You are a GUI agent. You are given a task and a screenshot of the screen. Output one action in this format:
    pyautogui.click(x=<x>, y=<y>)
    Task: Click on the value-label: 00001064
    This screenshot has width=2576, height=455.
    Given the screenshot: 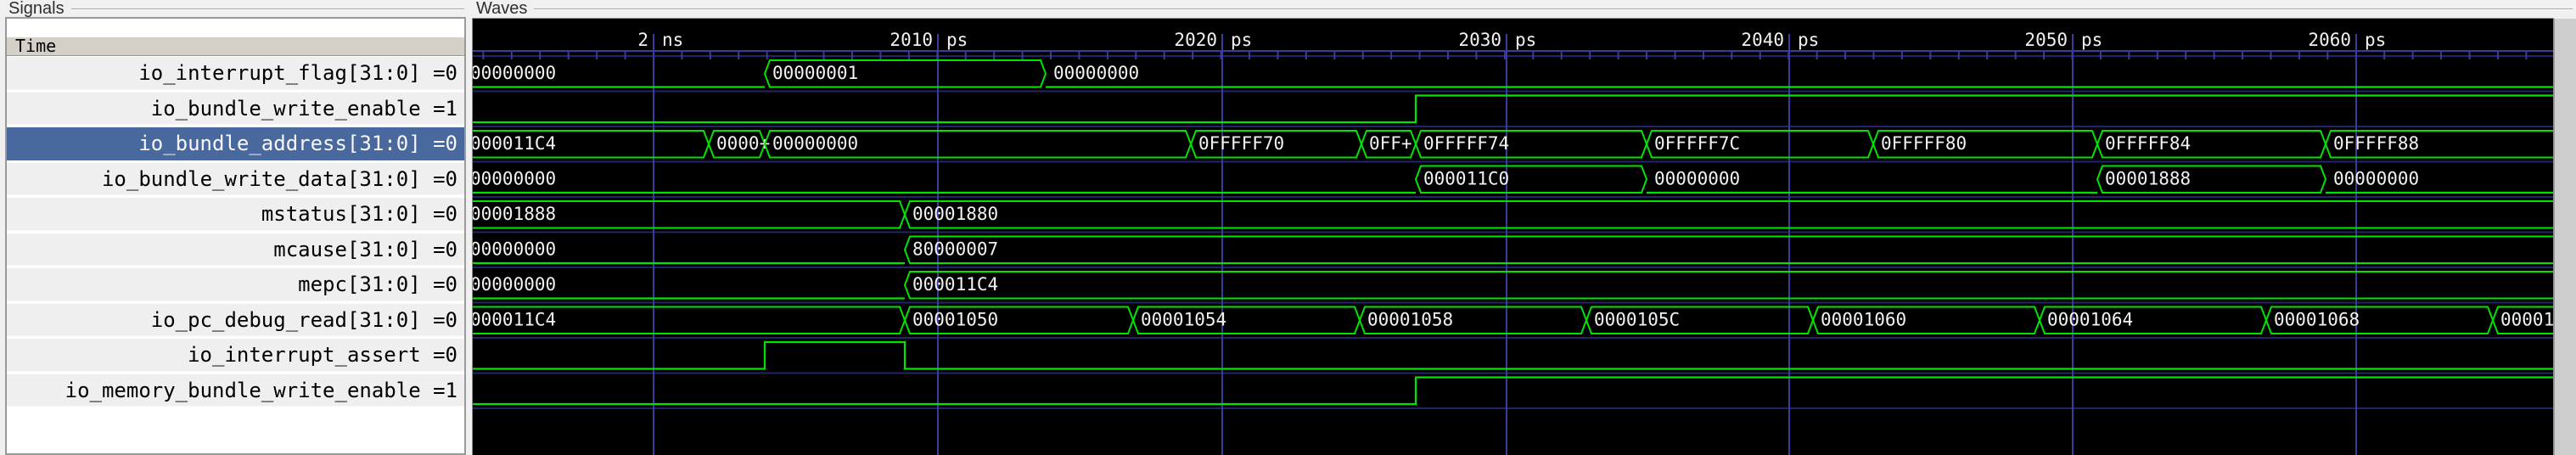 What is the action you would take?
    pyautogui.click(x=2090, y=320)
    